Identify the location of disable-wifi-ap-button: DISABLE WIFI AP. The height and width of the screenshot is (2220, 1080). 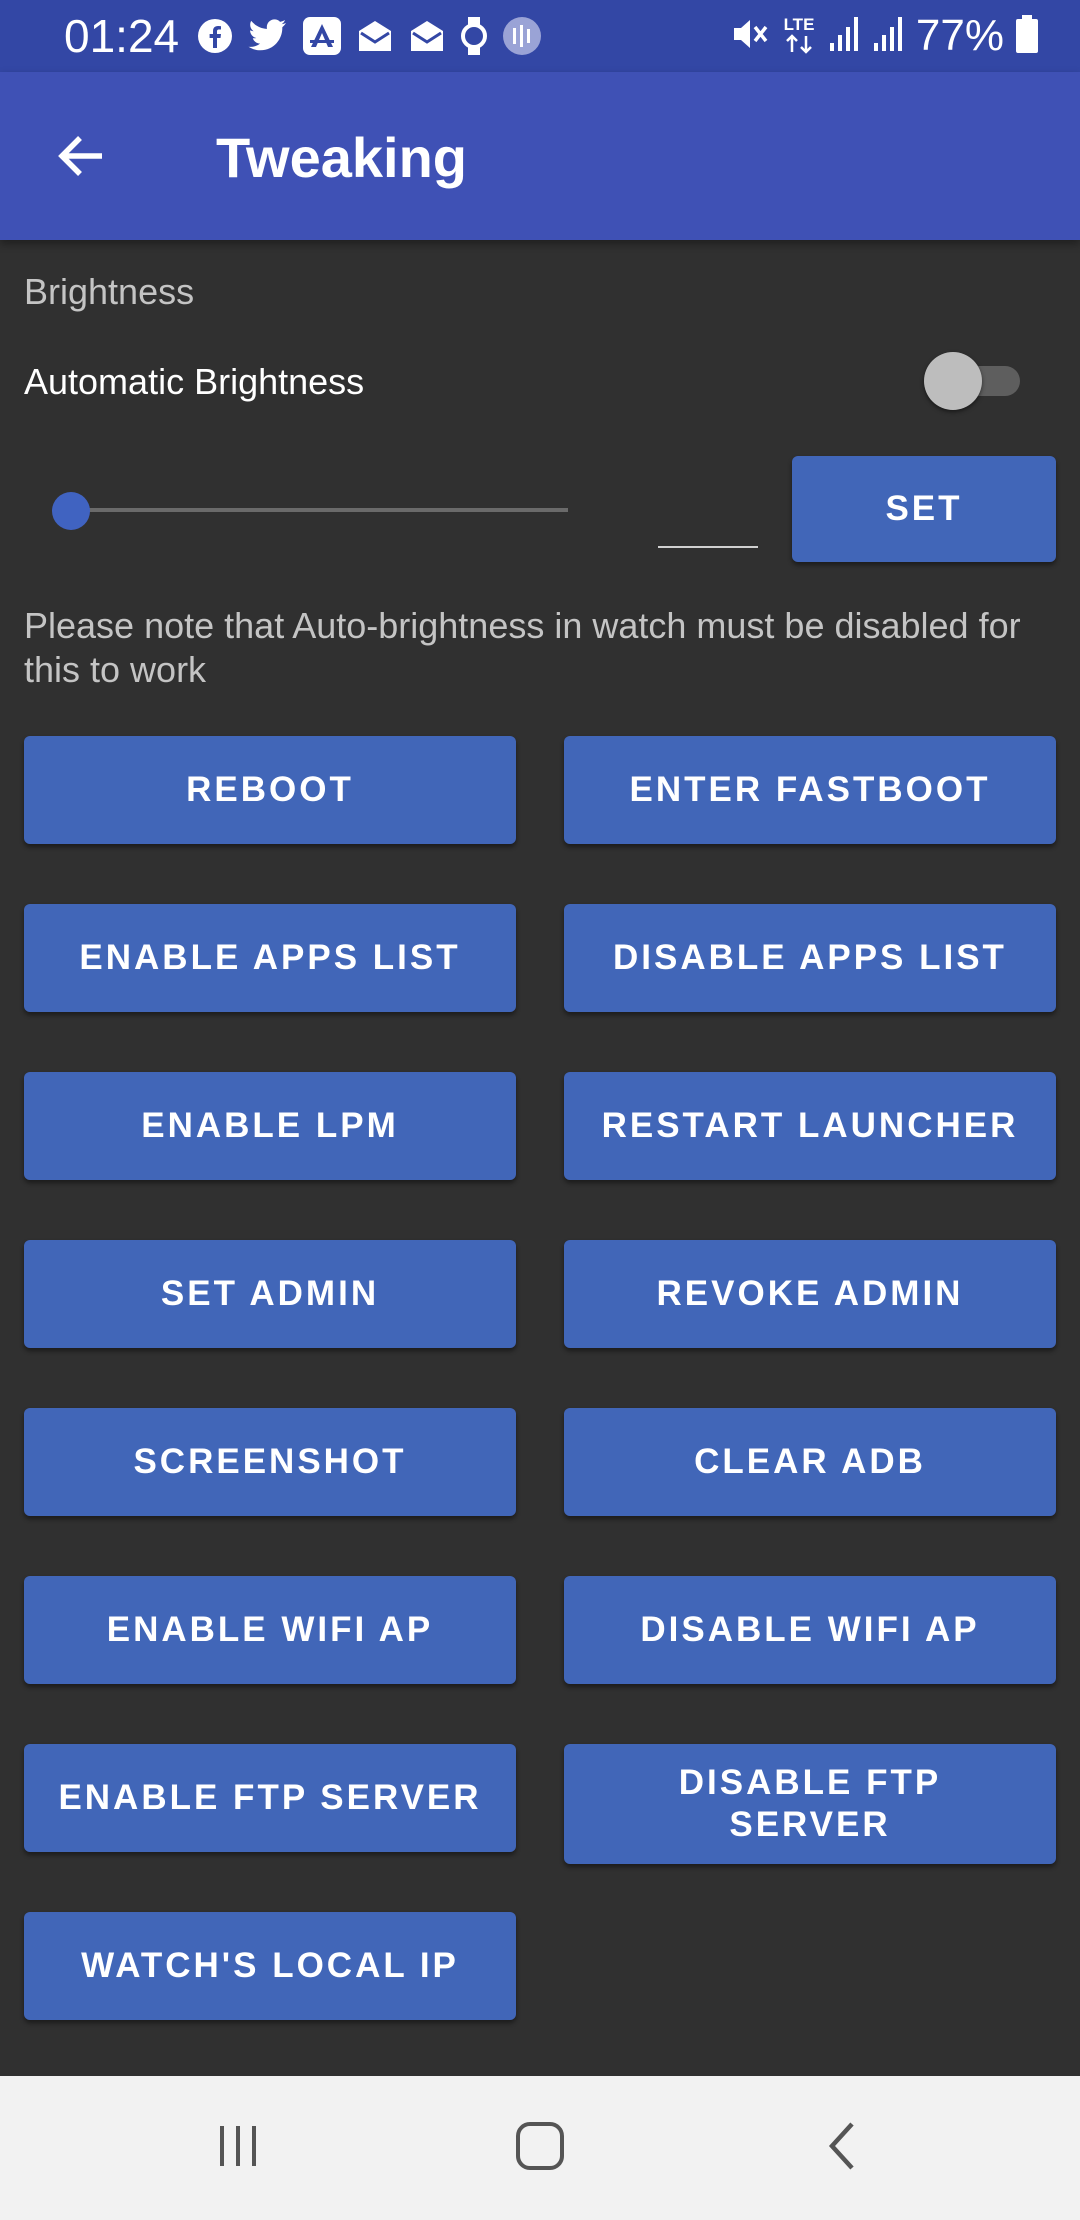
(810, 1630).